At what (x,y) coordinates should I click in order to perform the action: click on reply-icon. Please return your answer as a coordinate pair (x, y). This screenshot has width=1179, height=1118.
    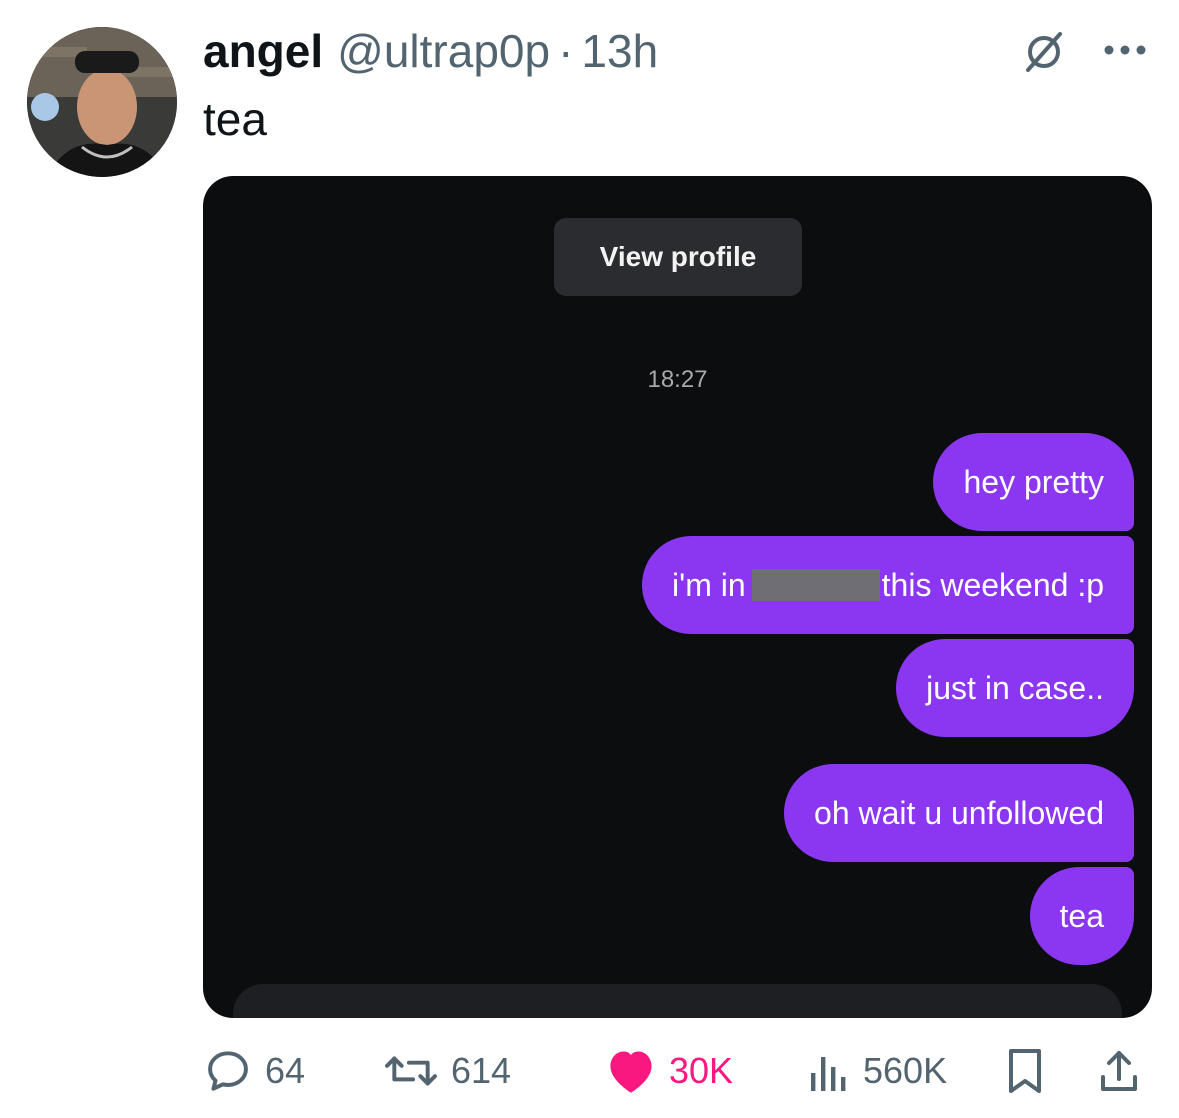
    Looking at the image, I should click on (228, 1071).